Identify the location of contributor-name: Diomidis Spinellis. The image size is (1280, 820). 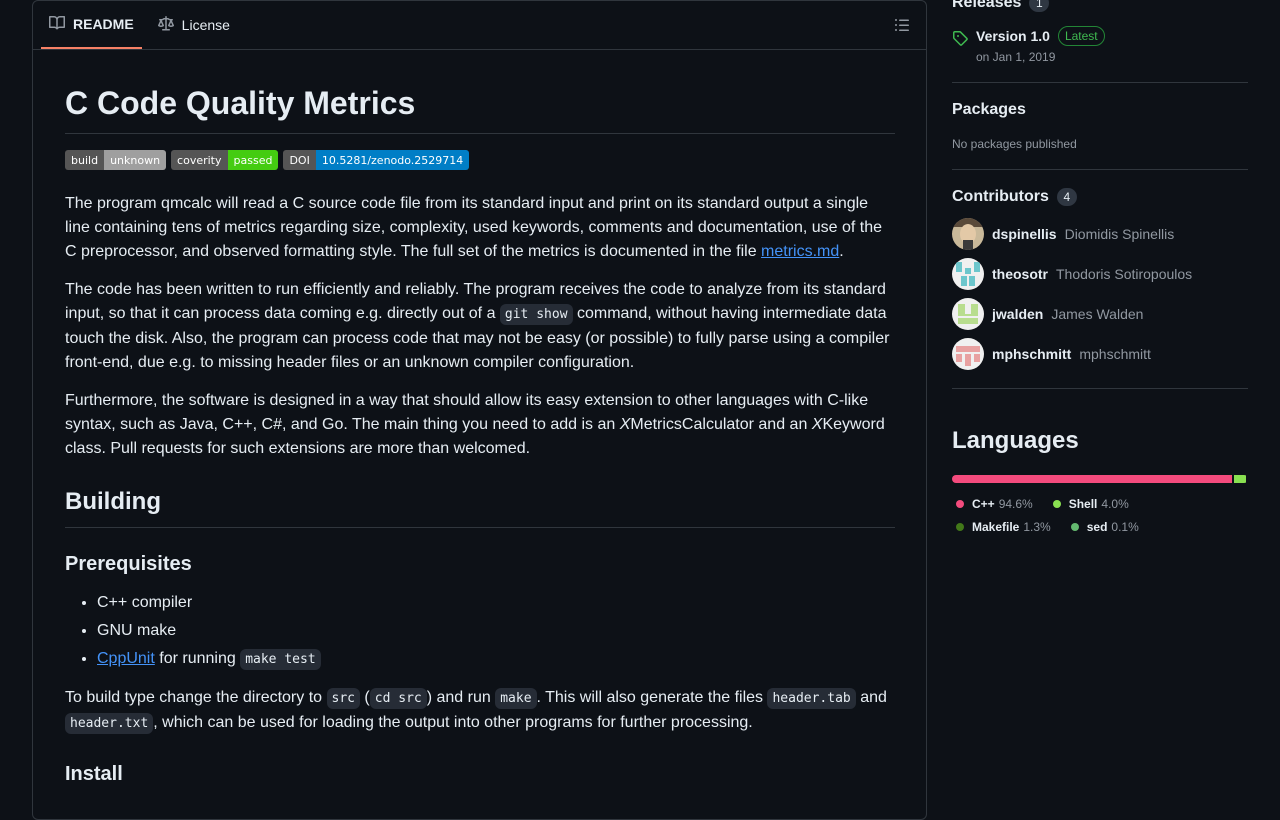
(1120, 234).